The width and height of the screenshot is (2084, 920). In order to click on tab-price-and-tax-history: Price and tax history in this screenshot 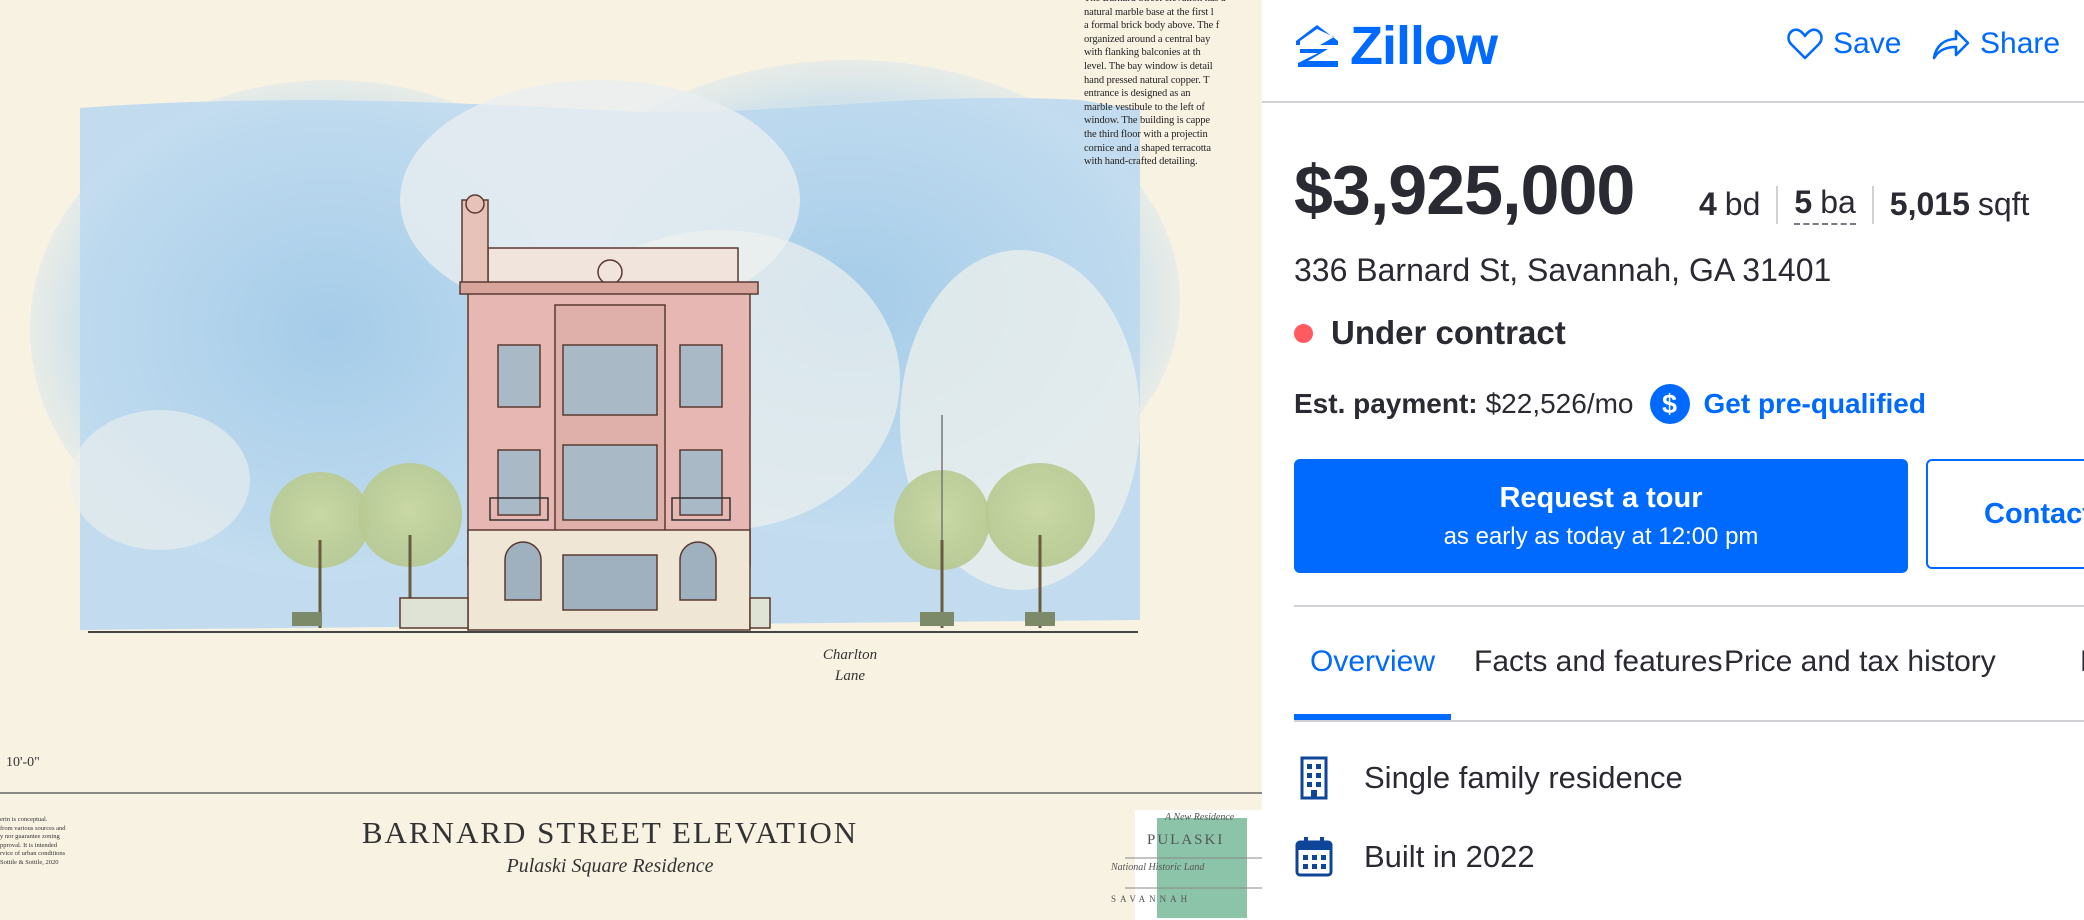, I will do `click(1860, 663)`.